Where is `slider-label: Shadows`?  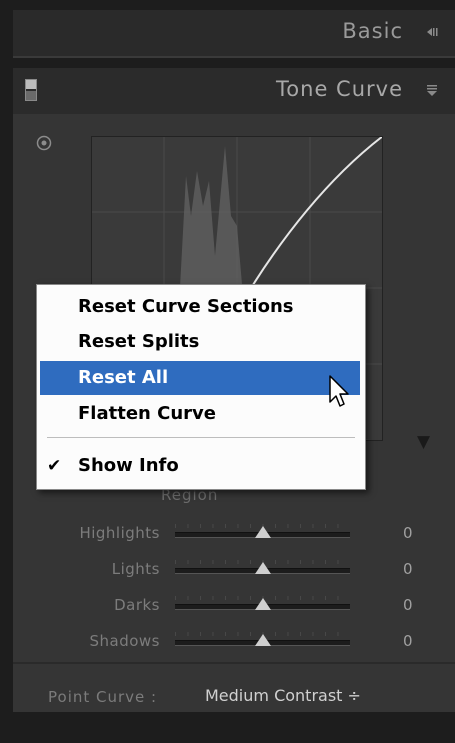
slider-label: Shadows is located at coordinates (124, 641).